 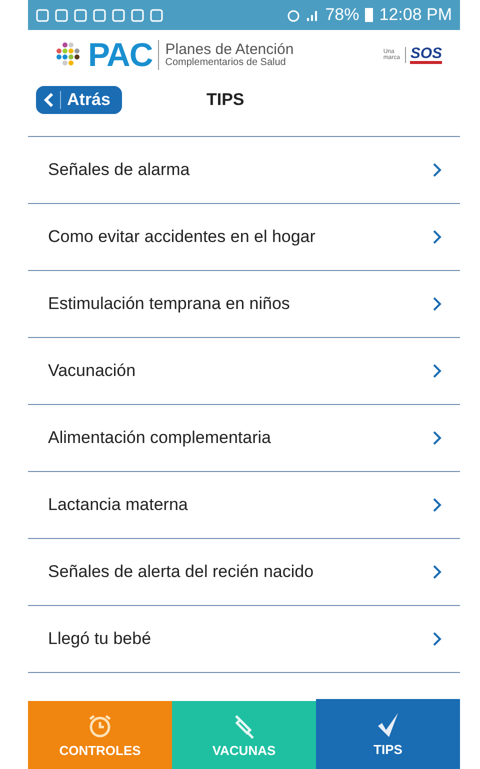 I want to click on list-item: Señales de alarma, so click(x=244, y=170).